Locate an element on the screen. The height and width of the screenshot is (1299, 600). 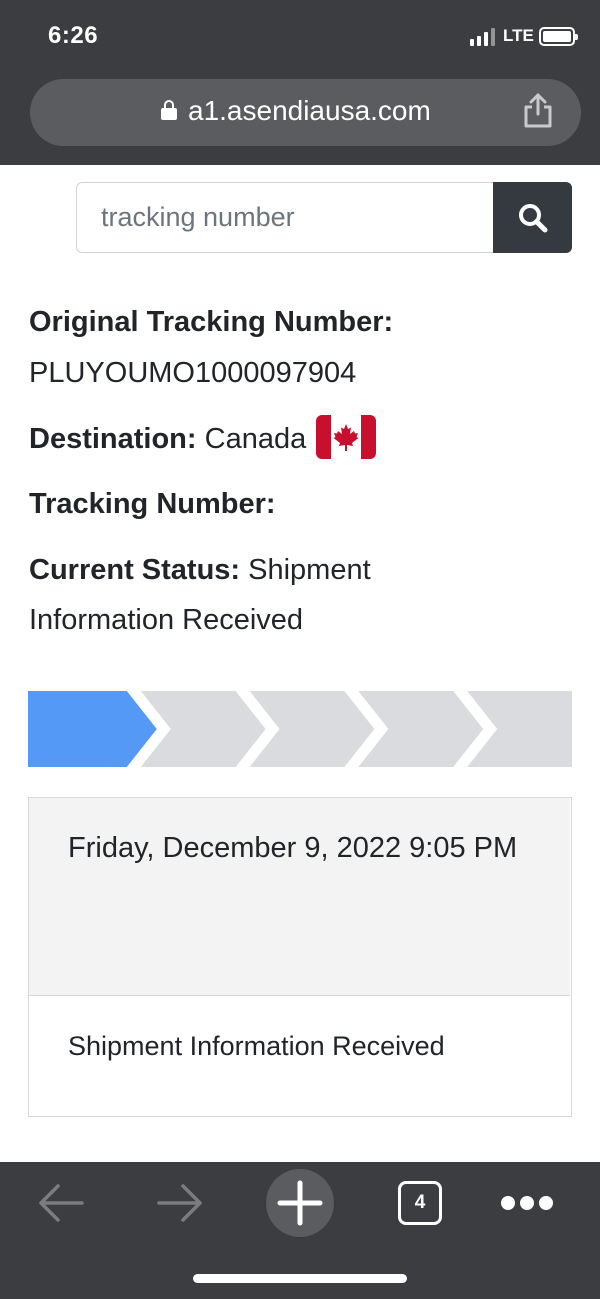
search-icon is located at coordinates (533, 218).